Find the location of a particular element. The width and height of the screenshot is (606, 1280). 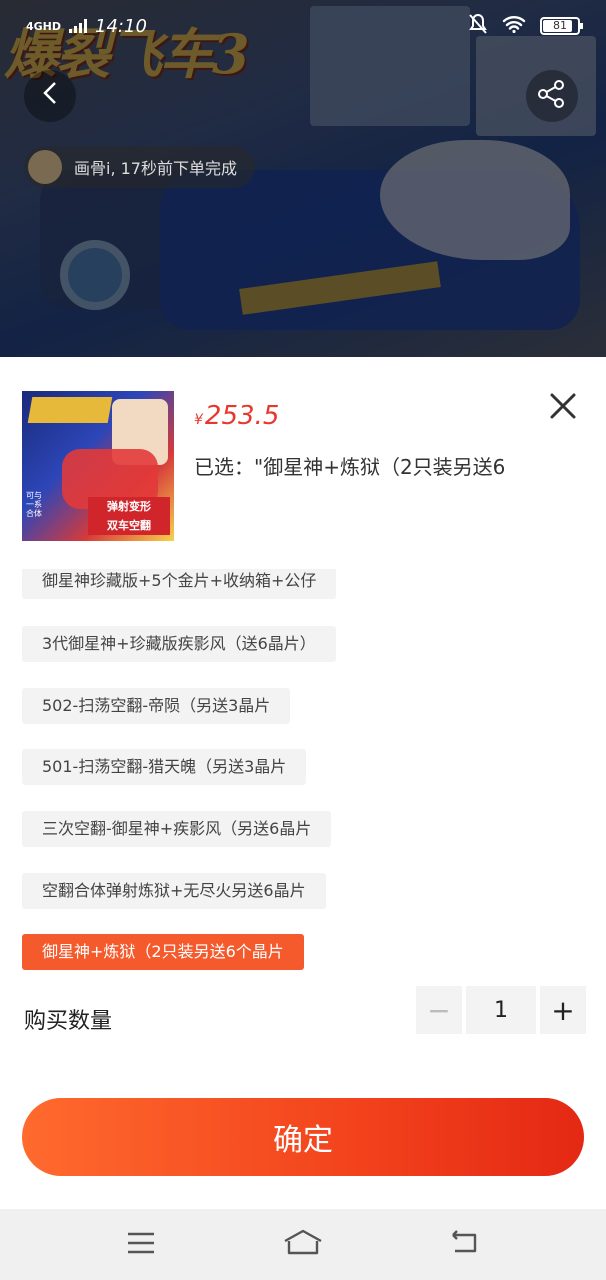

price-value: 253.5 is located at coordinates (242, 416).